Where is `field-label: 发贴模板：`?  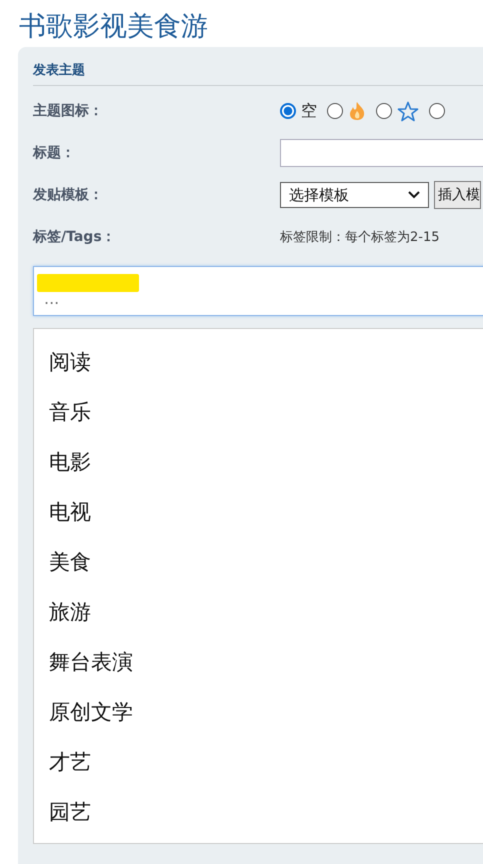
field-label: 发贴模板： is located at coordinates (68, 195).